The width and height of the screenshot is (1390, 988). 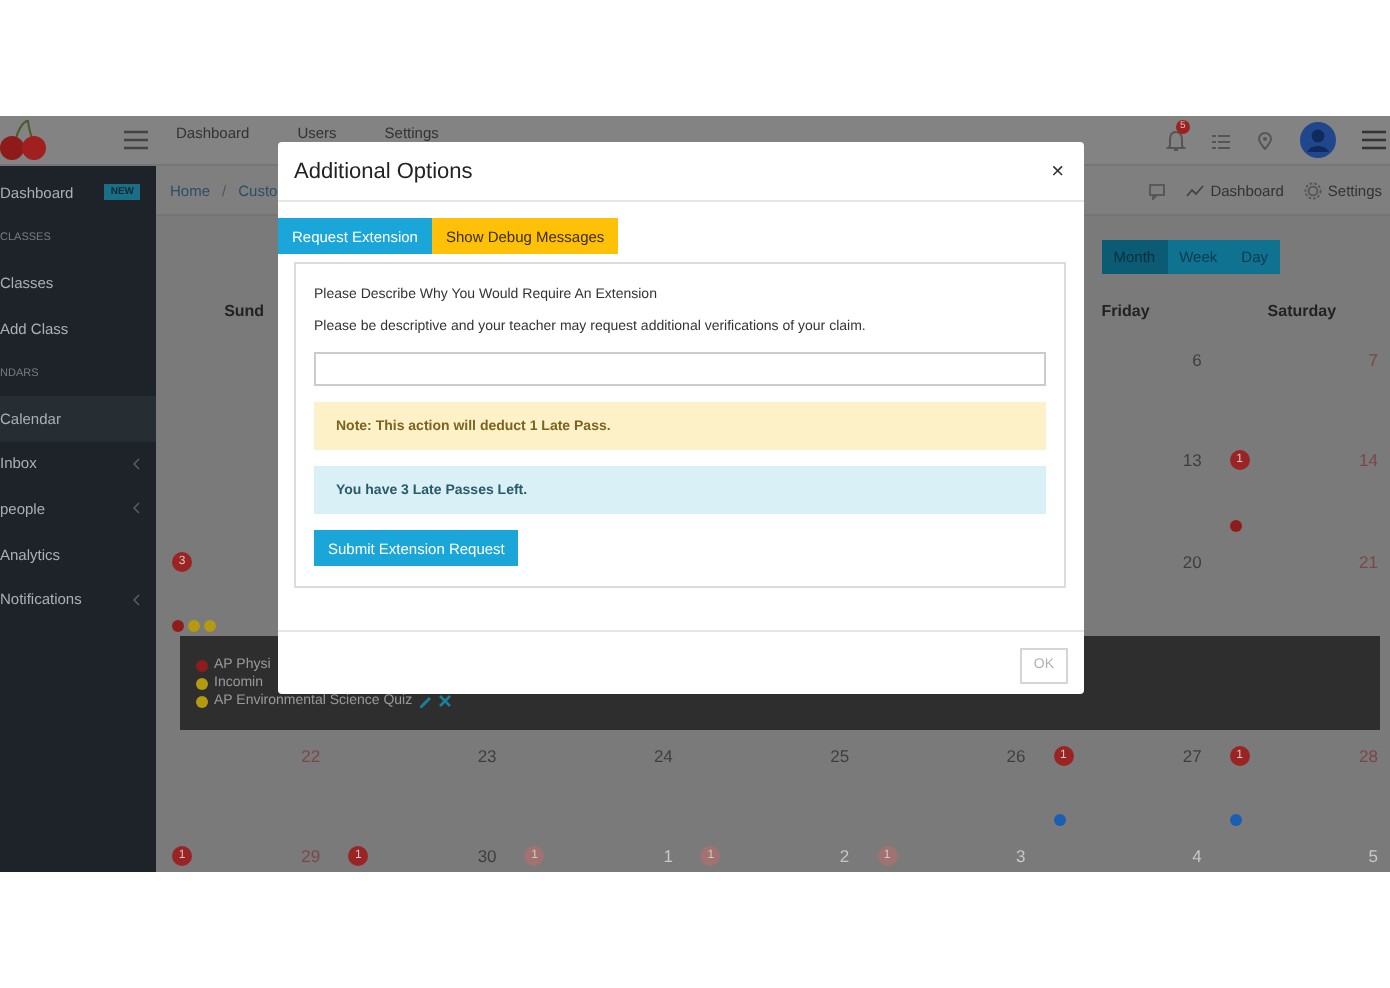 What do you see at coordinates (1057, 171) in the screenshot?
I see `close-button: ×` at bounding box center [1057, 171].